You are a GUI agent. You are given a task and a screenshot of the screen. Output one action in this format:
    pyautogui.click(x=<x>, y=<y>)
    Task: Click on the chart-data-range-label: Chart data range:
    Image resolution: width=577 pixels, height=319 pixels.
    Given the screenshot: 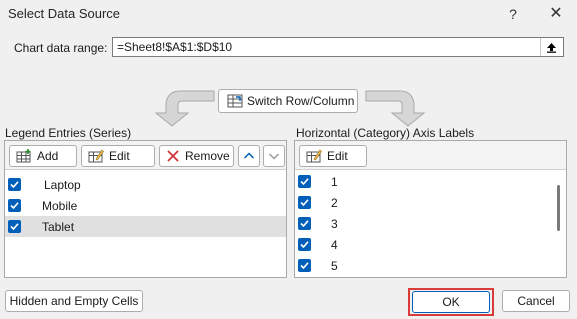 What is the action you would take?
    pyautogui.click(x=60, y=48)
    